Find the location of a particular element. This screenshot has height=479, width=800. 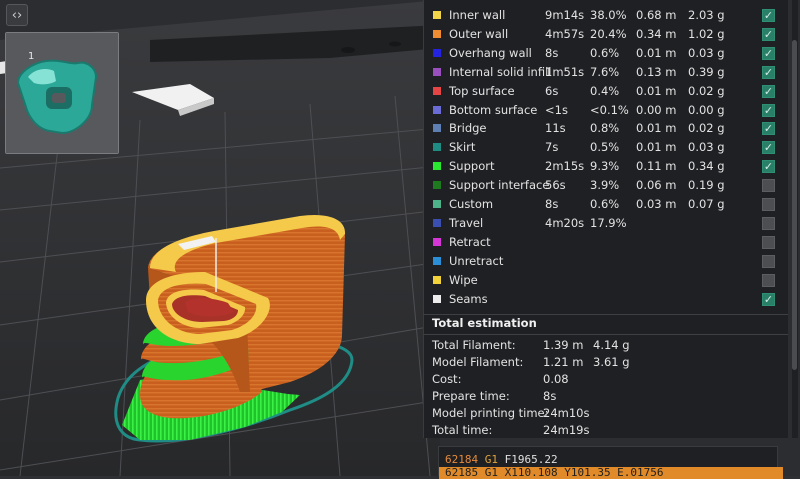

legend-item-weight: 0.34 g is located at coordinates (706, 166).